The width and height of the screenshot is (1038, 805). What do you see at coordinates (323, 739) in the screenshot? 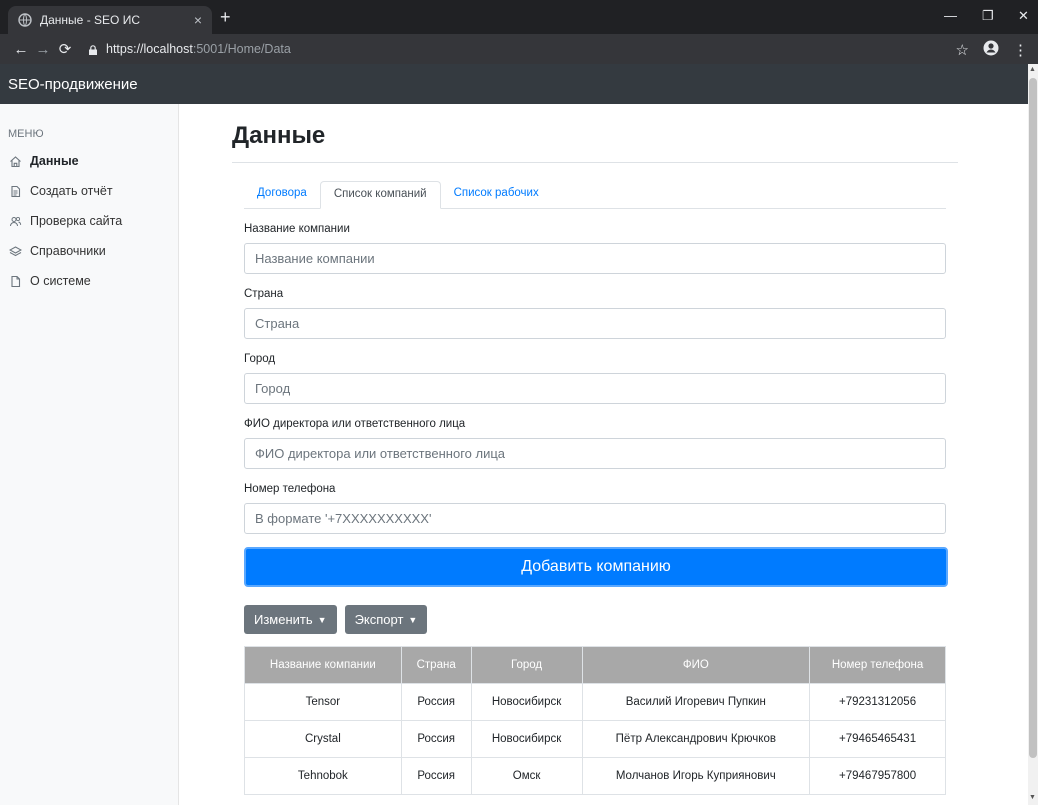
I see `table-cell: Crystal` at bounding box center [323, 739].